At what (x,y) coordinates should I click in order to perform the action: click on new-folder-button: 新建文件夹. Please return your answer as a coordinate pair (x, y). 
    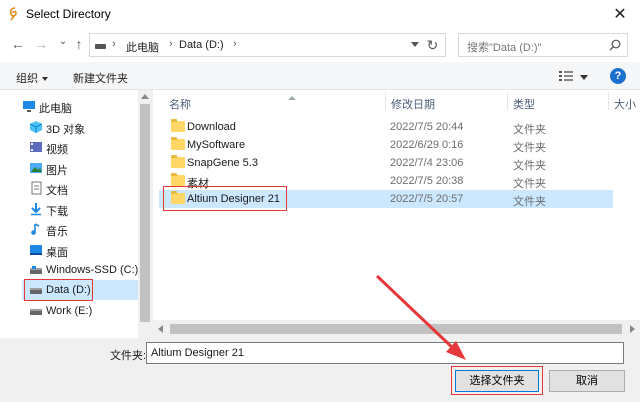
    Looking at the image, I should click on (100, 78).